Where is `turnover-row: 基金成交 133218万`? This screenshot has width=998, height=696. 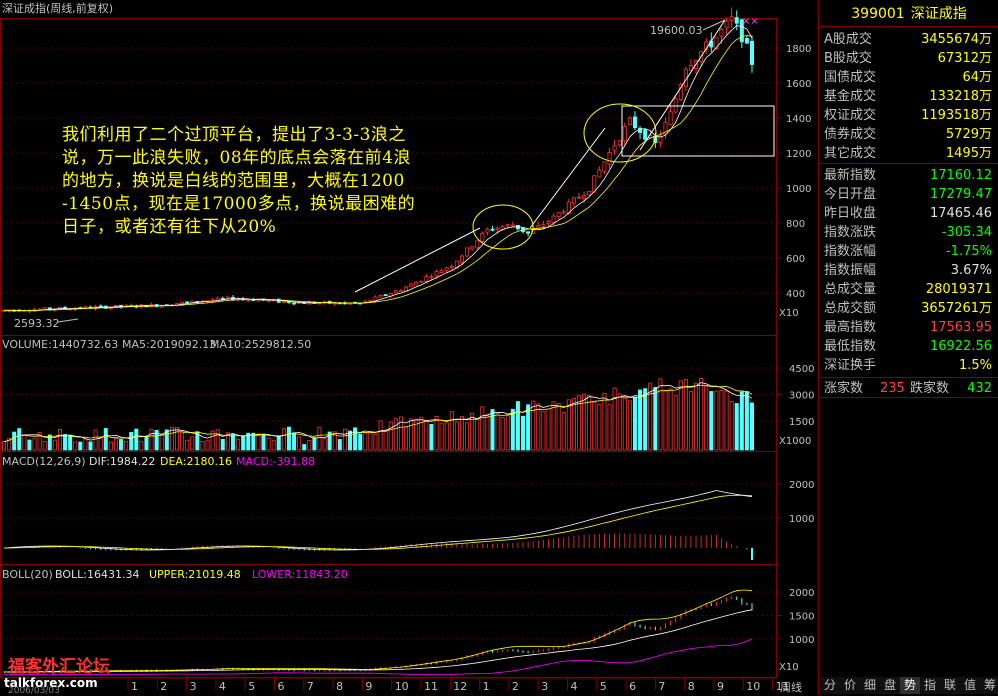 turnover-row: 基金成交 133218万 is located at coordinates (908, 96).